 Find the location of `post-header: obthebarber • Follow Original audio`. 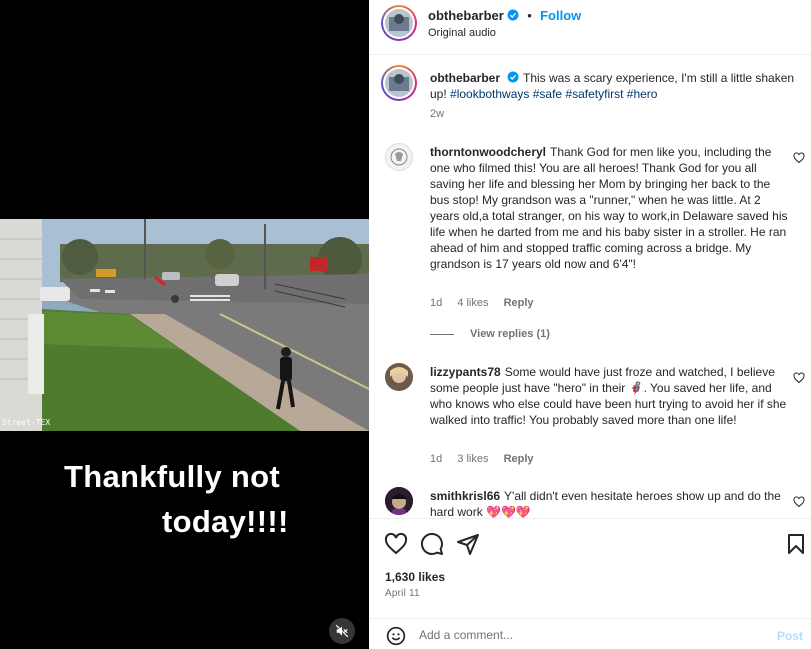

post-header: obthebarber • Follow Original audio is located at coordinates (590, 27).